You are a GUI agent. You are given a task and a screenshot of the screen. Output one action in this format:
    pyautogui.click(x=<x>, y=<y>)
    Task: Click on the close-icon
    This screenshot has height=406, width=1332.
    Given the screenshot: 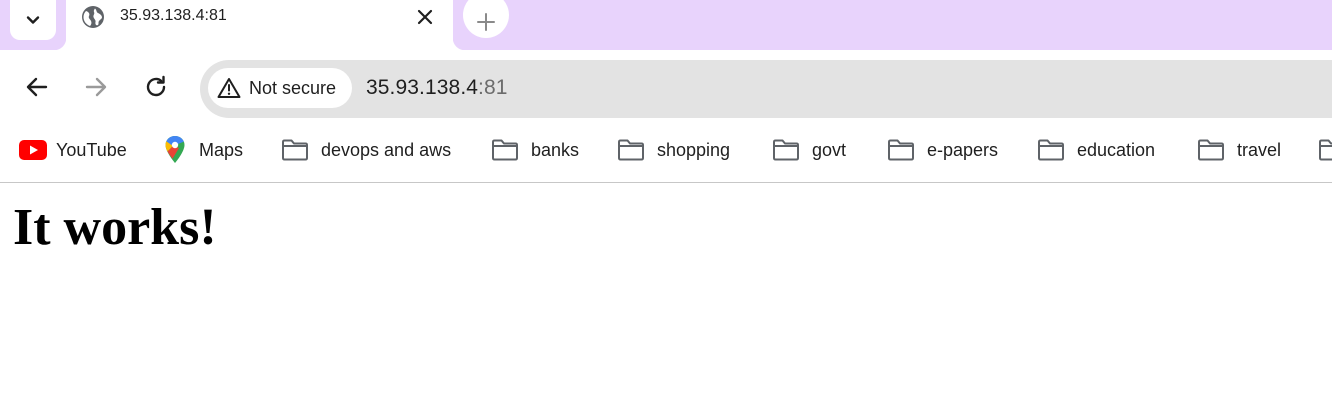 What is the action you would take?
    pyautogui.click(x=425, y=17)
    